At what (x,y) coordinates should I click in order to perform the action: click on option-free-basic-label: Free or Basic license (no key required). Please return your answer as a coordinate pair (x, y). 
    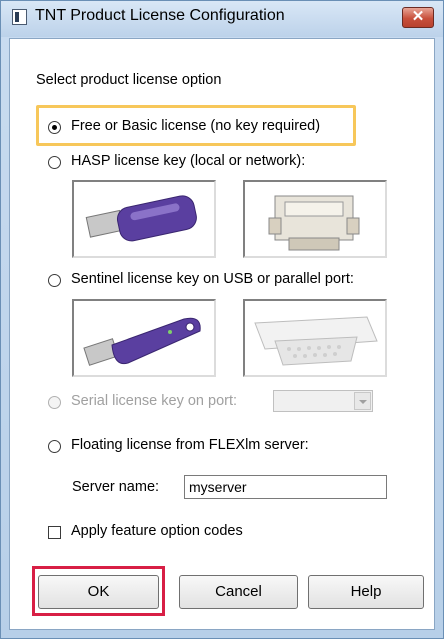
    Looking at the image, I should click on (195, 126).